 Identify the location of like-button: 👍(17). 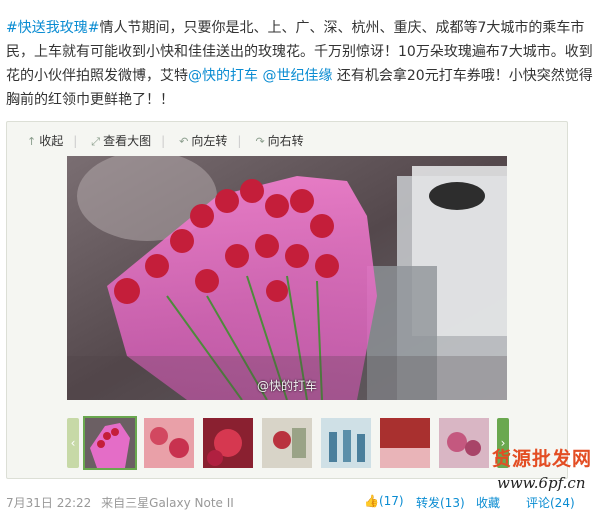
(384, 501).